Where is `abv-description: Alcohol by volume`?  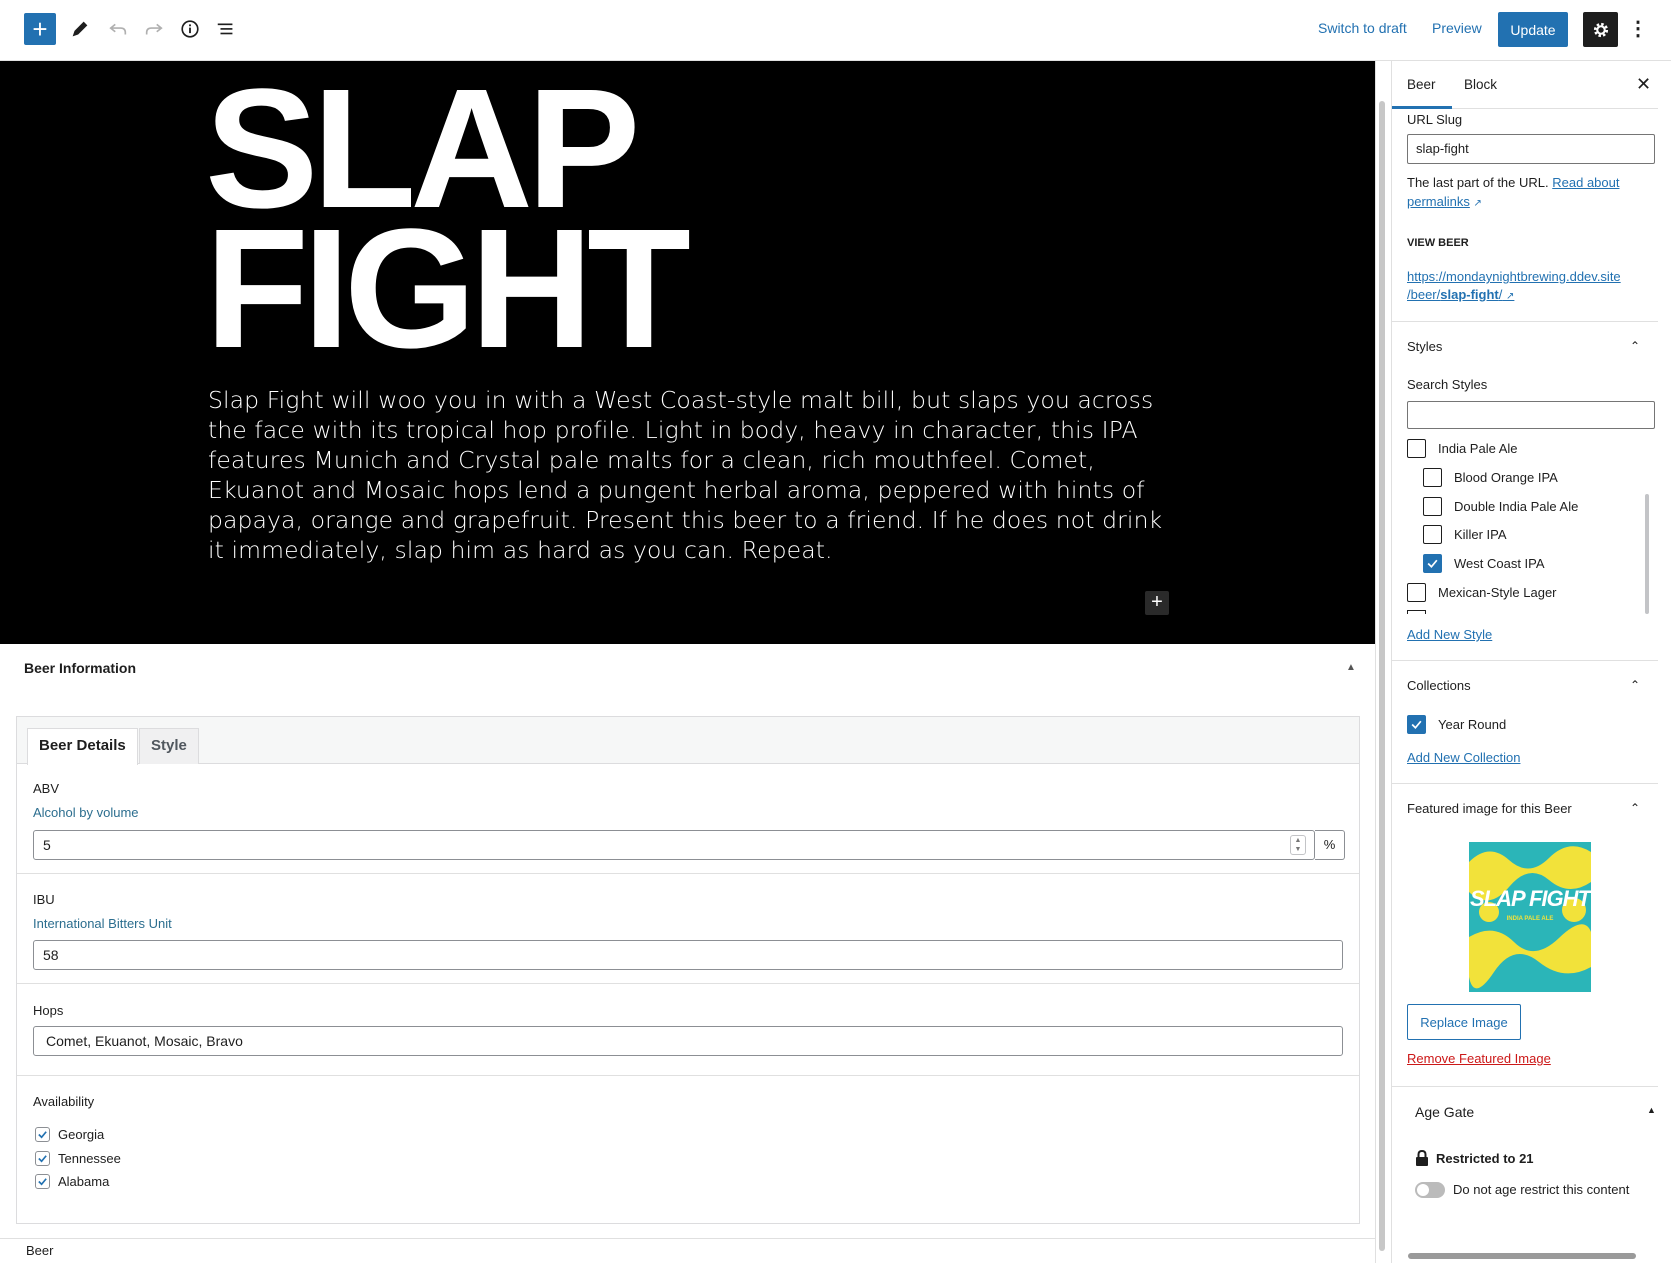
abv-description: Alcohol by volume is located at coordinates (86, 812).